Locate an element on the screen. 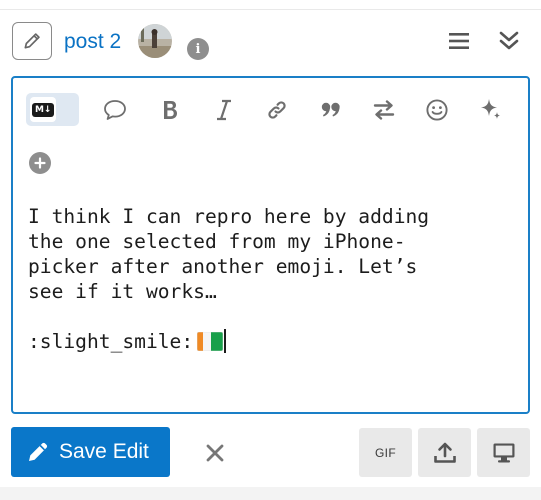 This screenshot has width=541, height=500. avatar is located at coordinates (155, 41).